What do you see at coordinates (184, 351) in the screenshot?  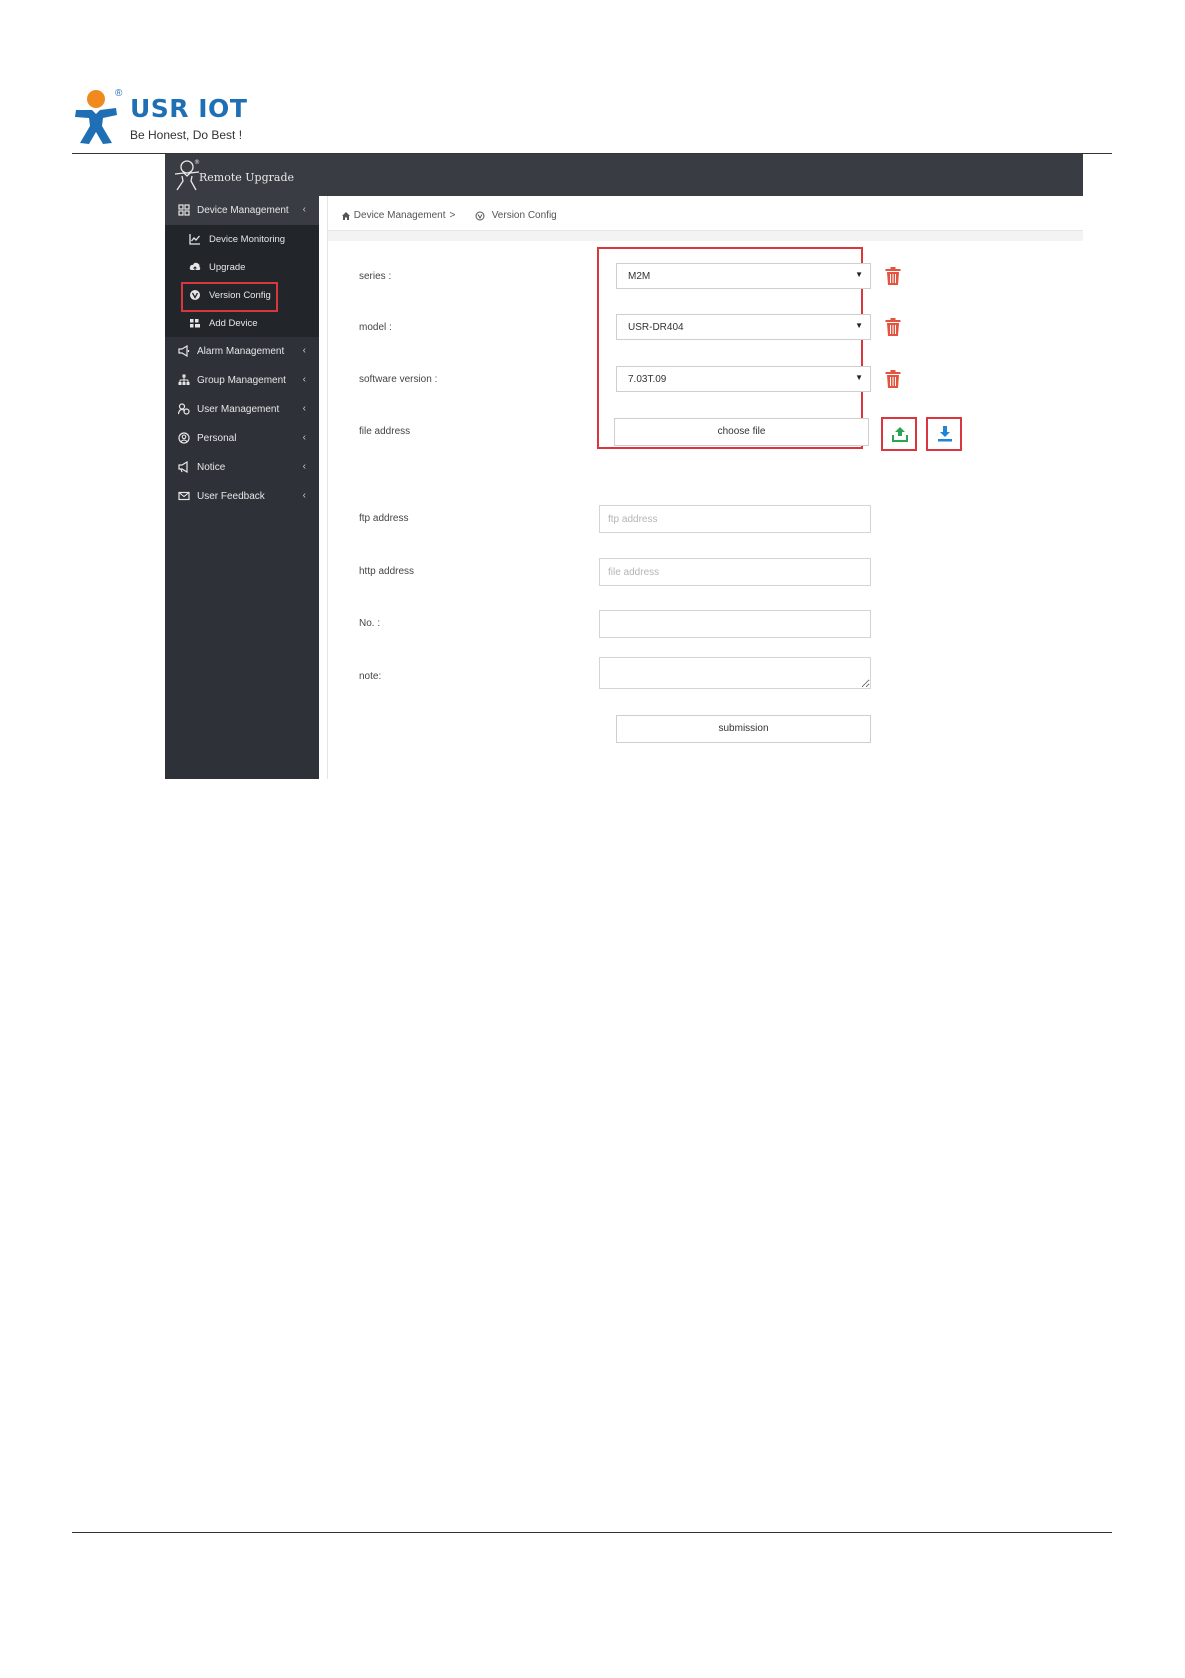 I see `megaphone-icon` at bounding box center [184, 351].